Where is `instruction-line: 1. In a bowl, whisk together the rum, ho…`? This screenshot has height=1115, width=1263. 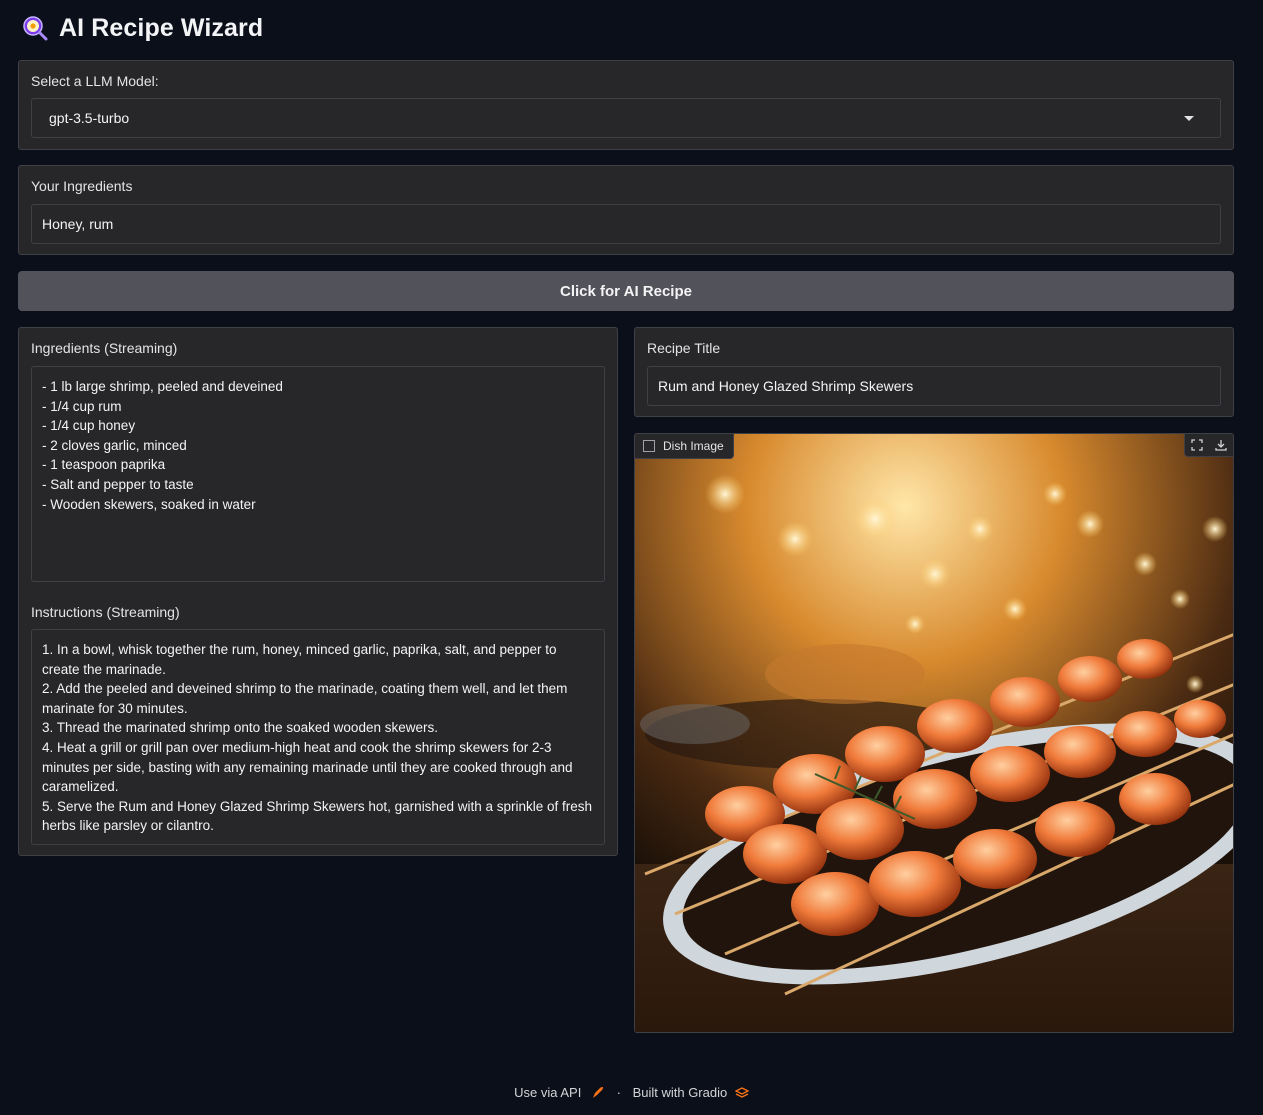 instruction-line: 1. In a bowl, whisk together the rum, ho… is located at coordinates (299, 659).